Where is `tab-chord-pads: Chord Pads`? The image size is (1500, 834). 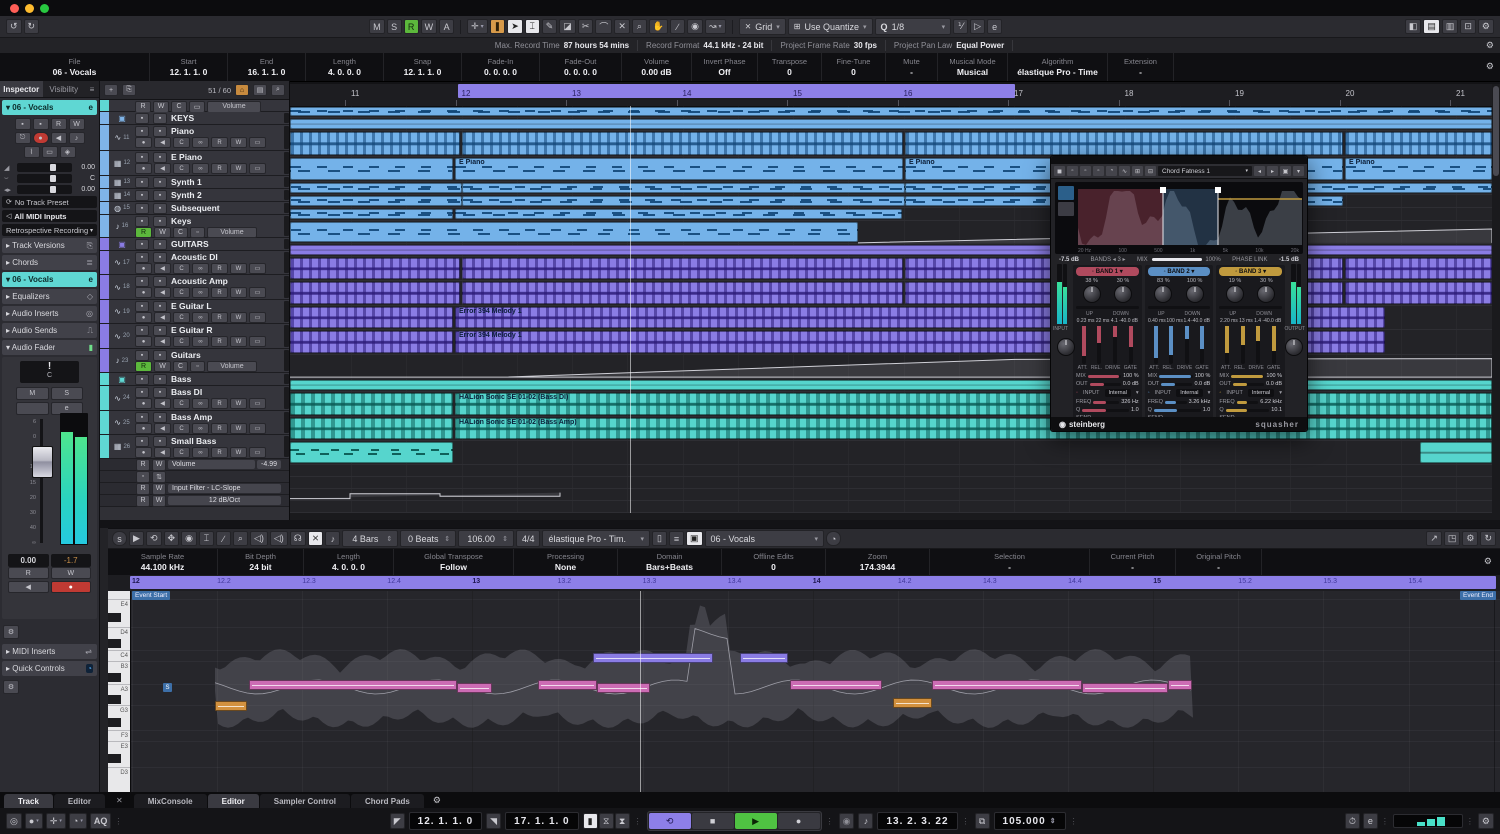
tab-chord-pads: Chord Pads is located at coordinates (387, 801).